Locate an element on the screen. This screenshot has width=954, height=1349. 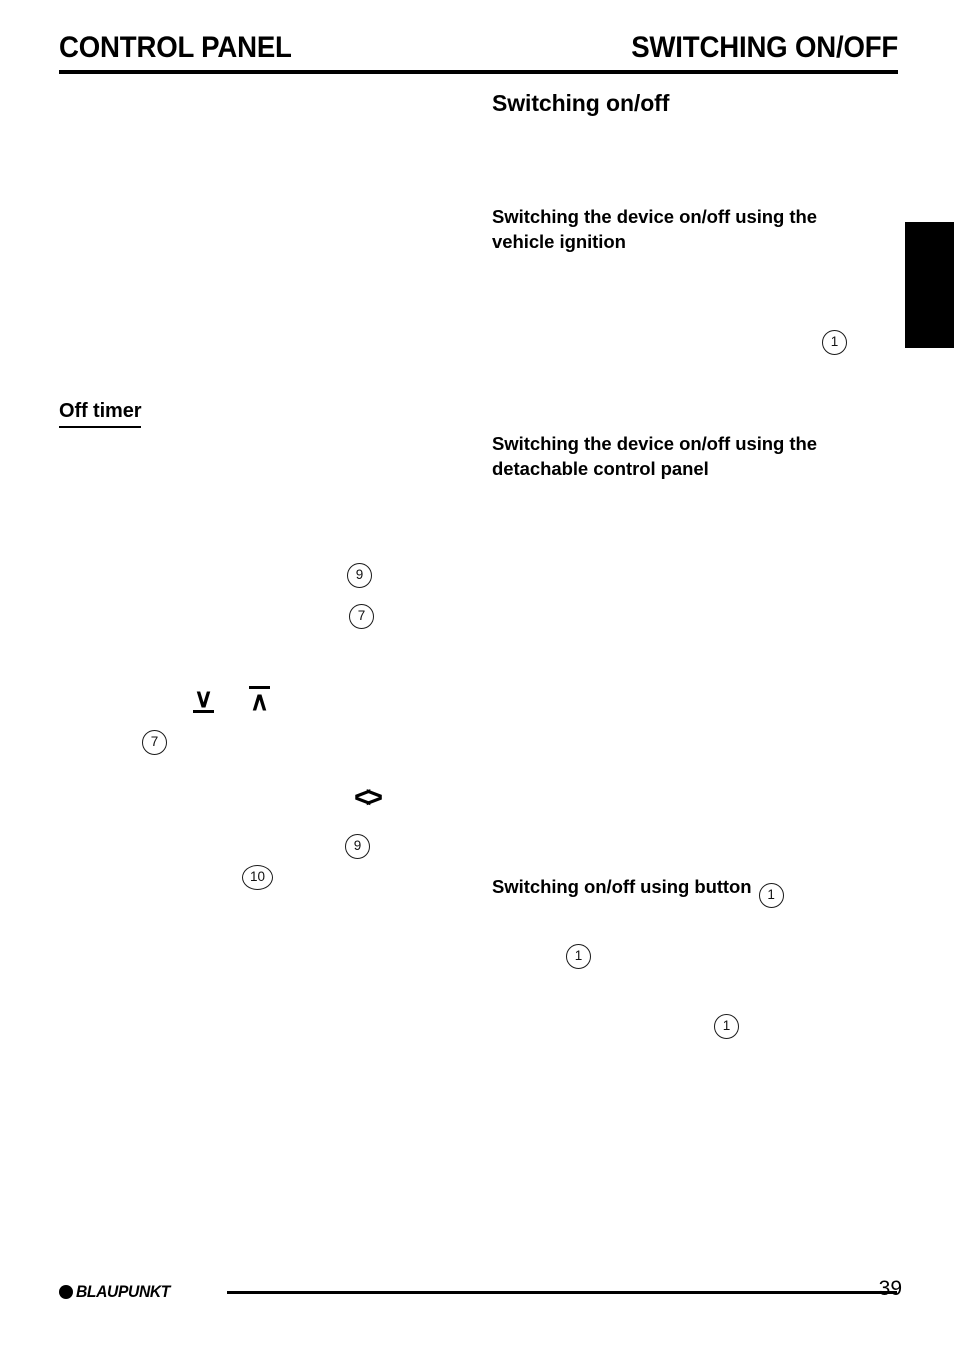
callout-marker-1-body-a: 1 is located at coordinates (578, 956).